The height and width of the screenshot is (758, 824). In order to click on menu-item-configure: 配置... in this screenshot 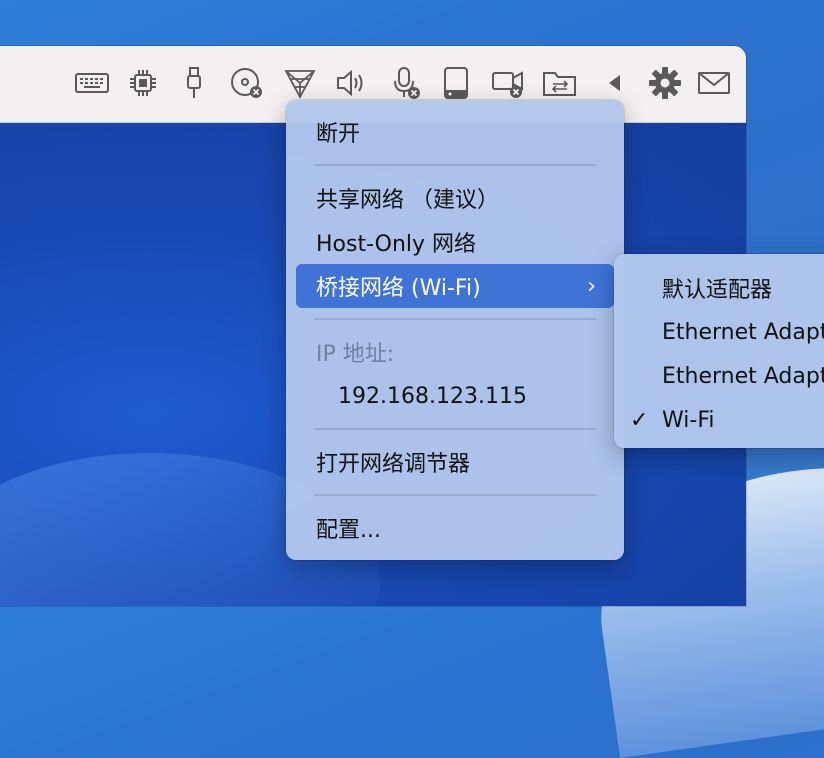, I will do `click(455, 528)`.